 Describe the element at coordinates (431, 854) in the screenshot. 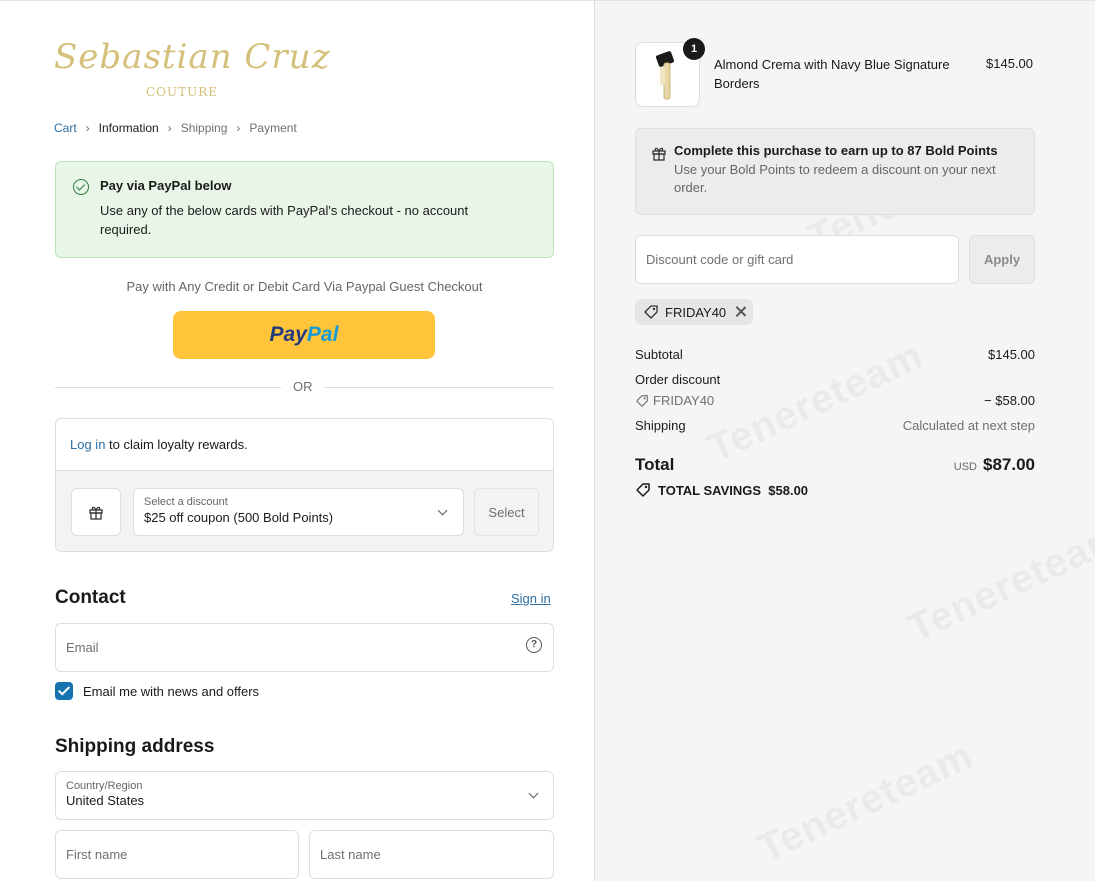

I see `last-name-field: Last name` at that location.